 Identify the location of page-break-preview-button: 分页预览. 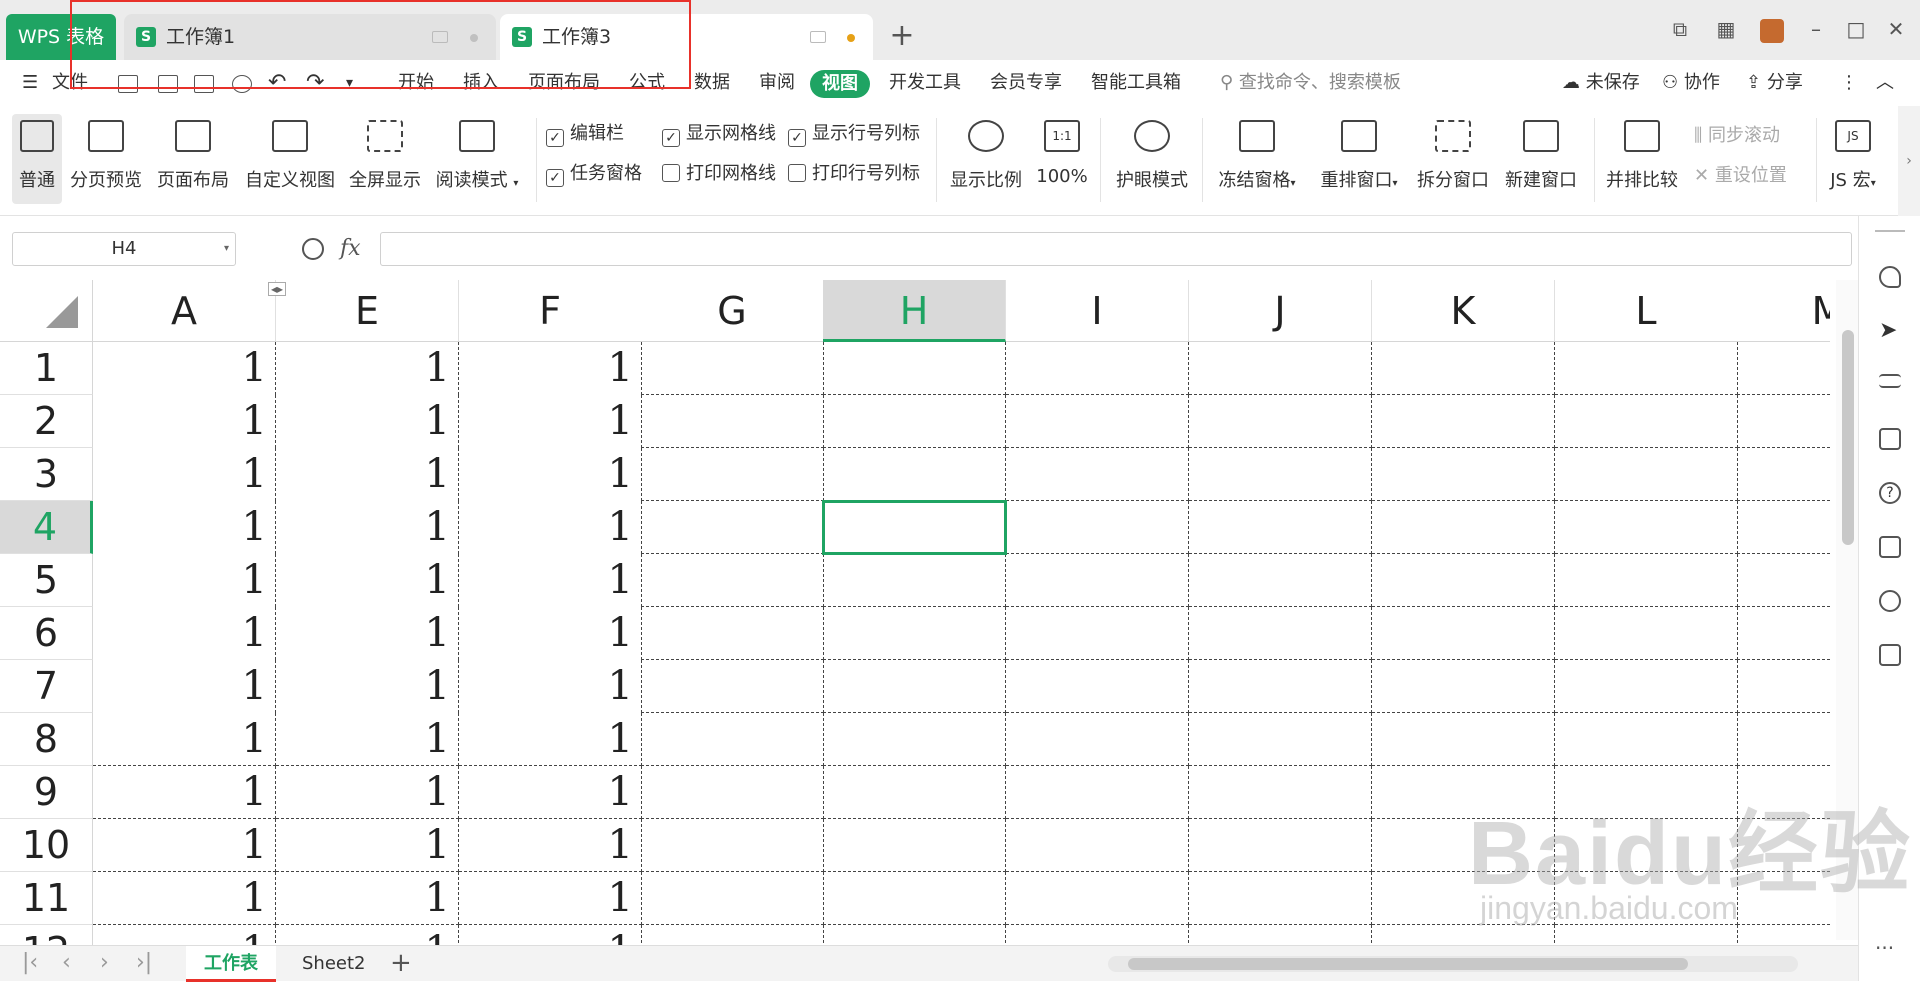
(106, 159).